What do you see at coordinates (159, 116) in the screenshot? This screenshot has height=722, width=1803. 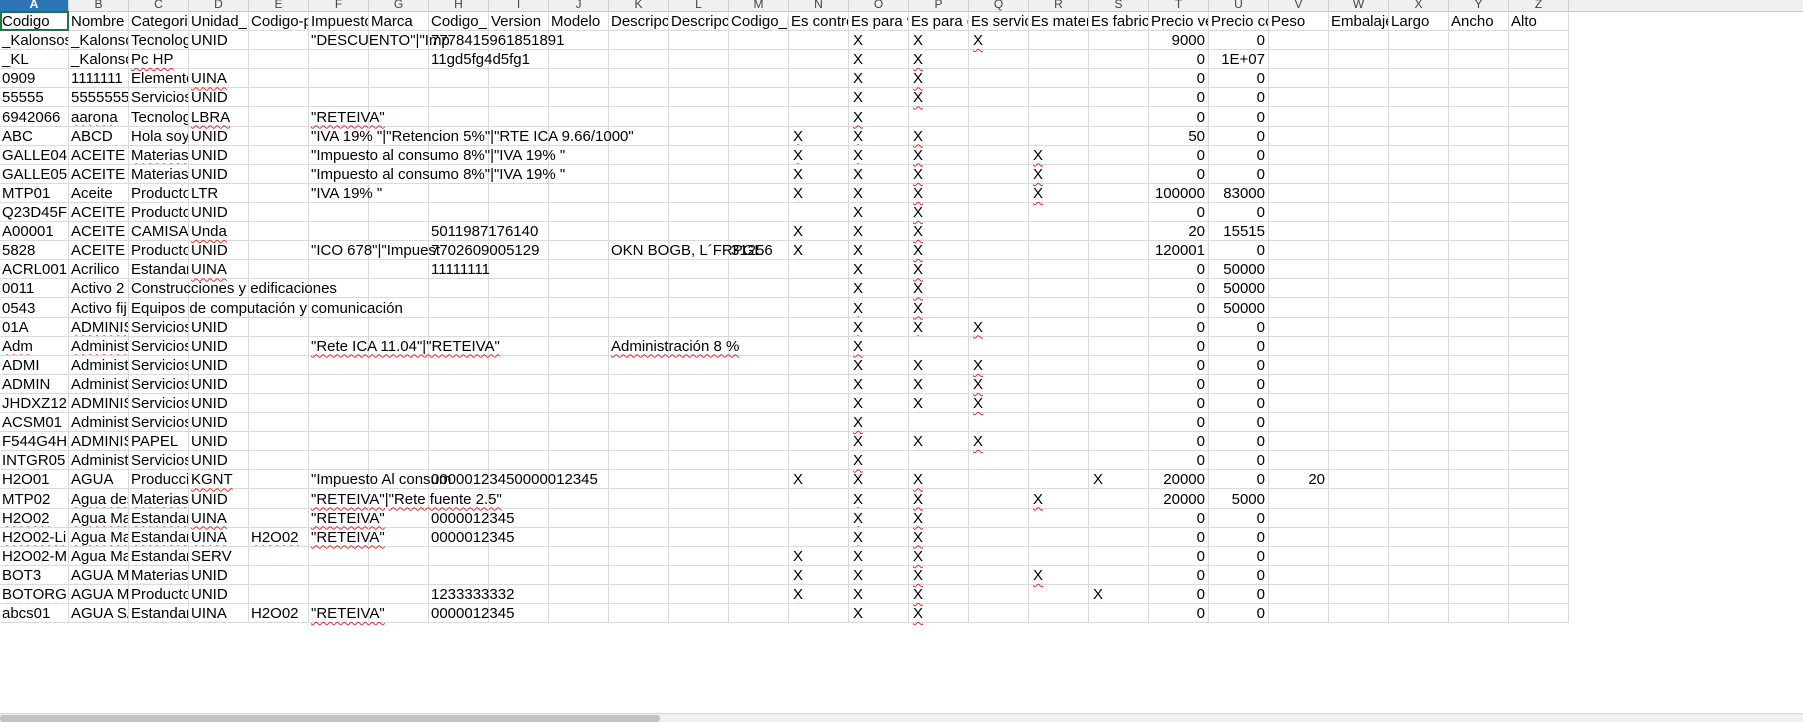 I see `table-cell: Tecnolog` at bounding box center [159, 116].